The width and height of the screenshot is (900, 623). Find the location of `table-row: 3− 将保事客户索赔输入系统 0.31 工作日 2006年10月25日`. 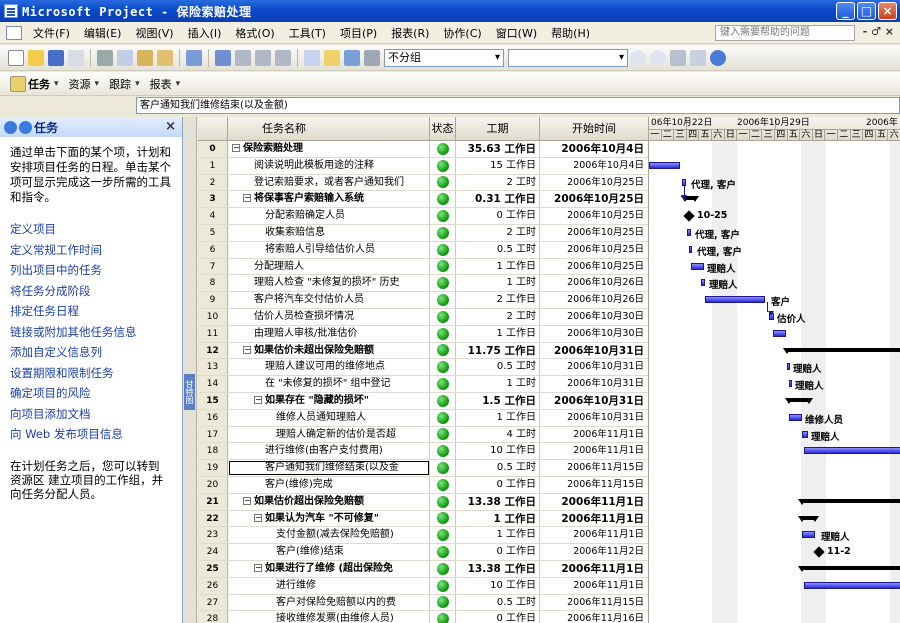

table-row: 3− 将保事客户索赔输入系统 0.31 工作日 2006年10月25日 is located at coordinates (423, 200).